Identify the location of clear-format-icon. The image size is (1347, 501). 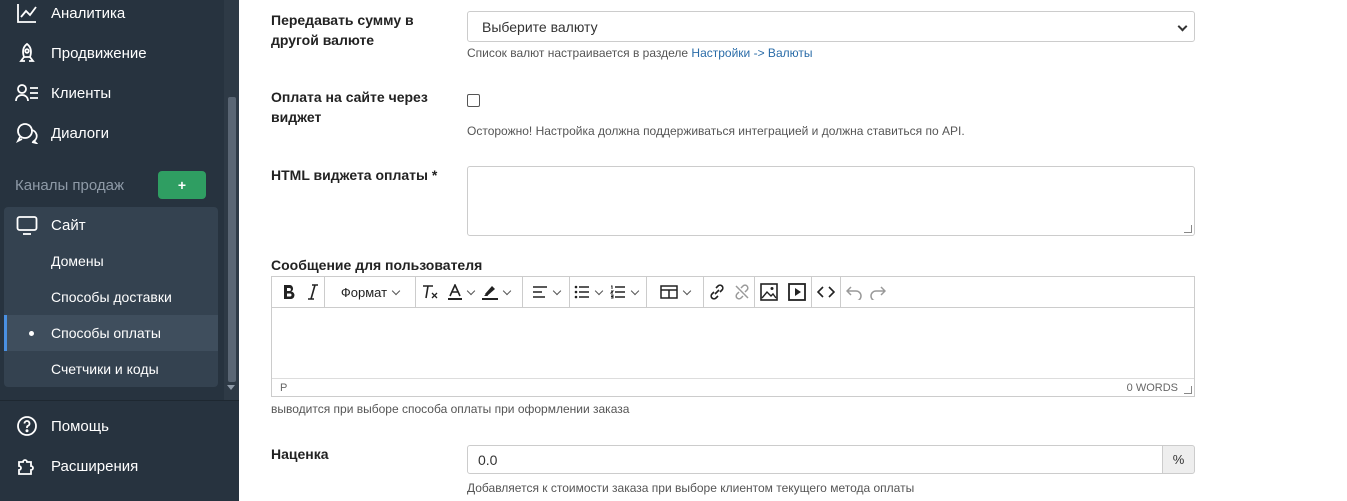
(430, 292).